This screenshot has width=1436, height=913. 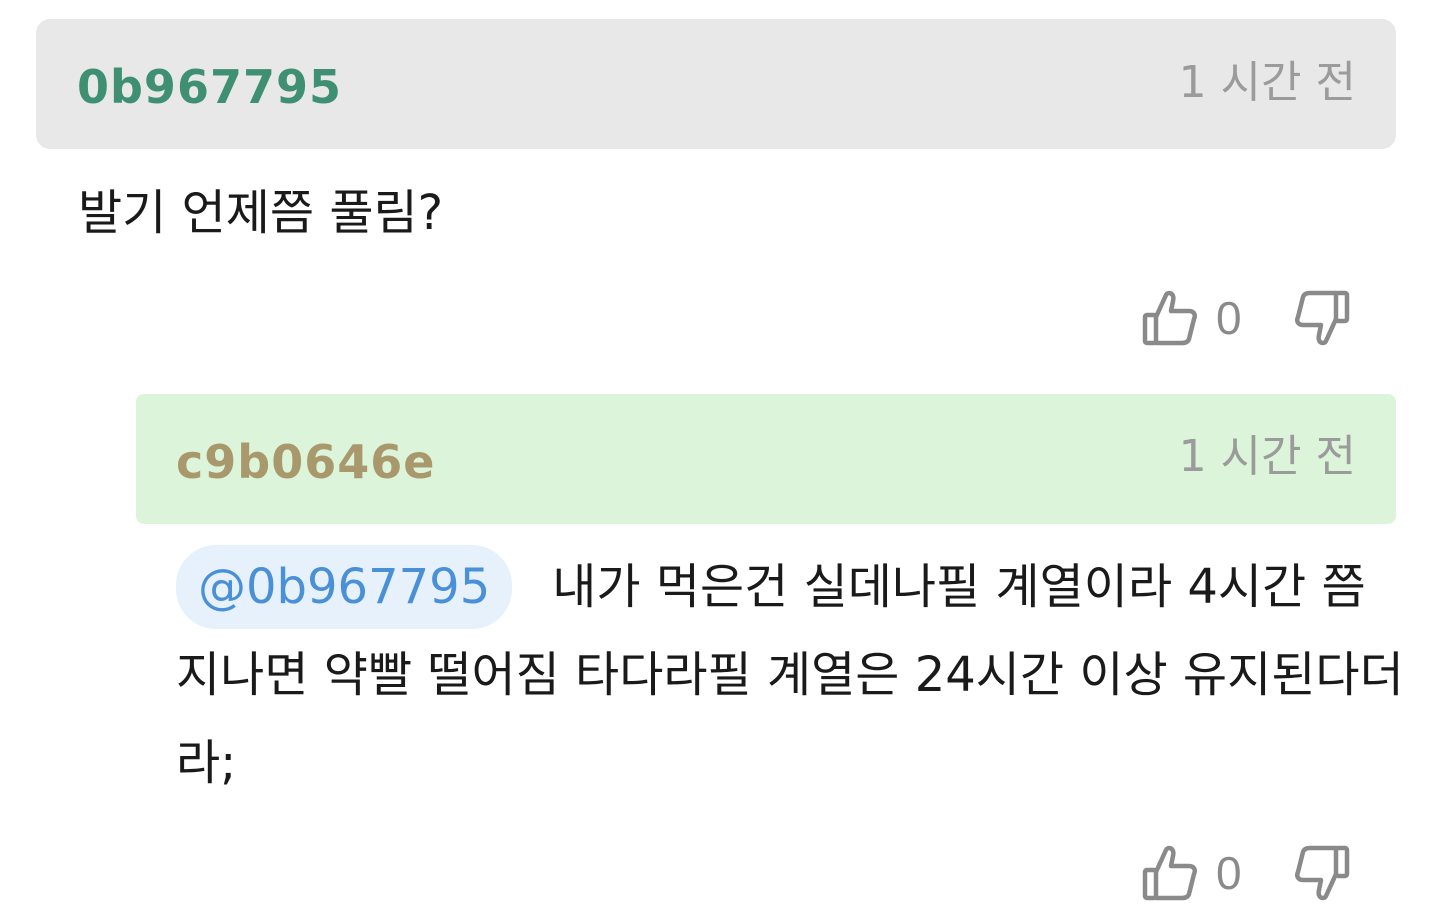 I want to click on comment-header: 0b967795 1 시간 전, so click(x=716, y=84).